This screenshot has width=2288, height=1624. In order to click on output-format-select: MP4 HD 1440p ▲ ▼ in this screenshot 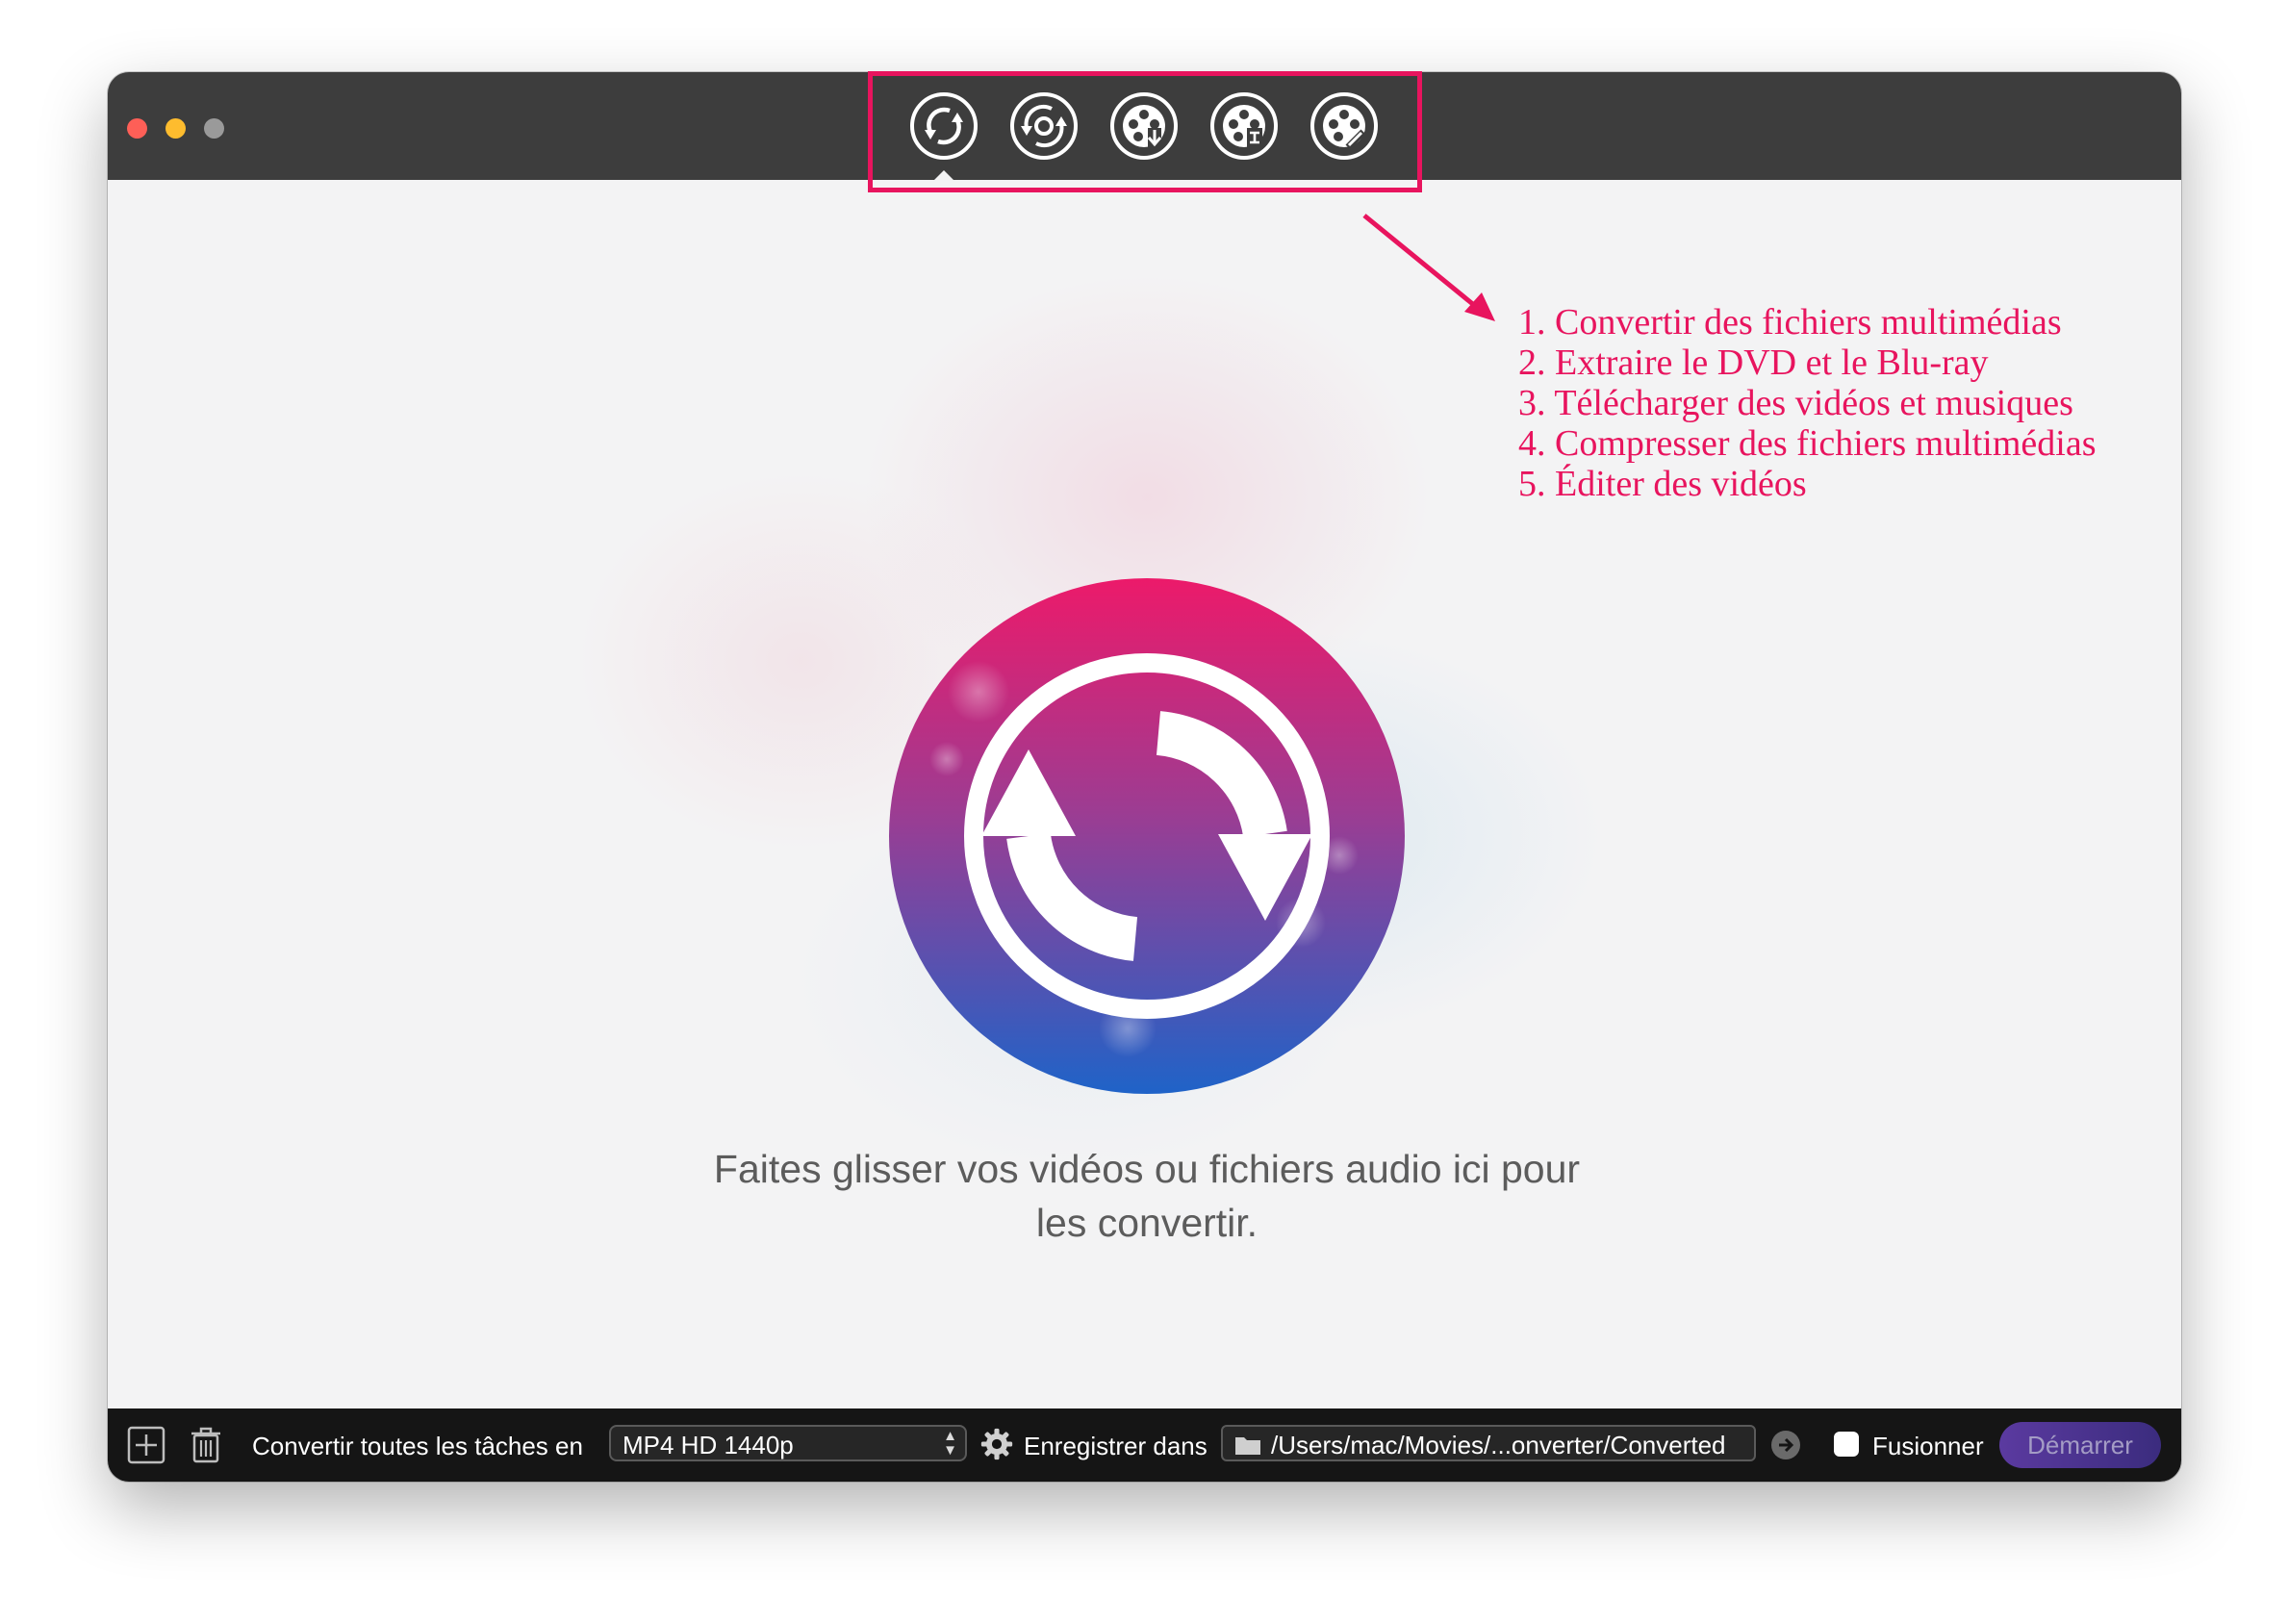, I will do `click(788, 1443)`.